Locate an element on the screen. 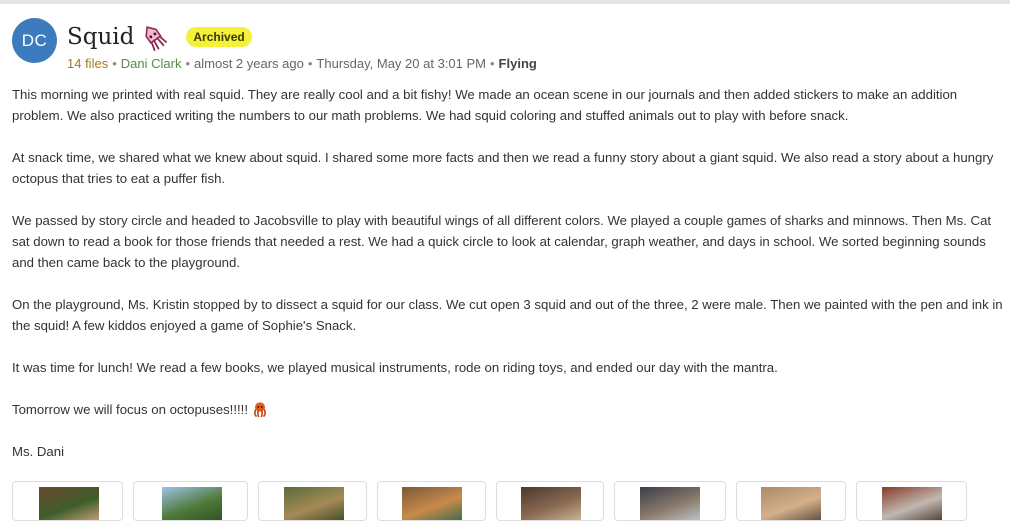  relative-time: almost 2 years ago is located at coordinates (249, 63).